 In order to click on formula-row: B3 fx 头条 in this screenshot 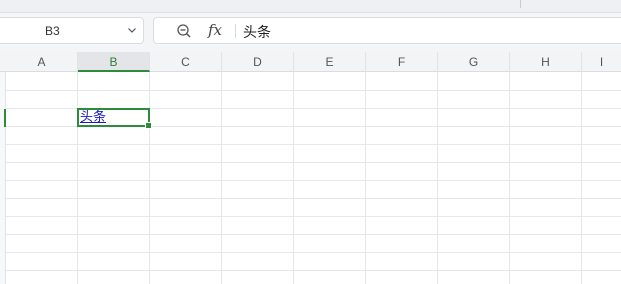, I will do `click(310, 31)`.